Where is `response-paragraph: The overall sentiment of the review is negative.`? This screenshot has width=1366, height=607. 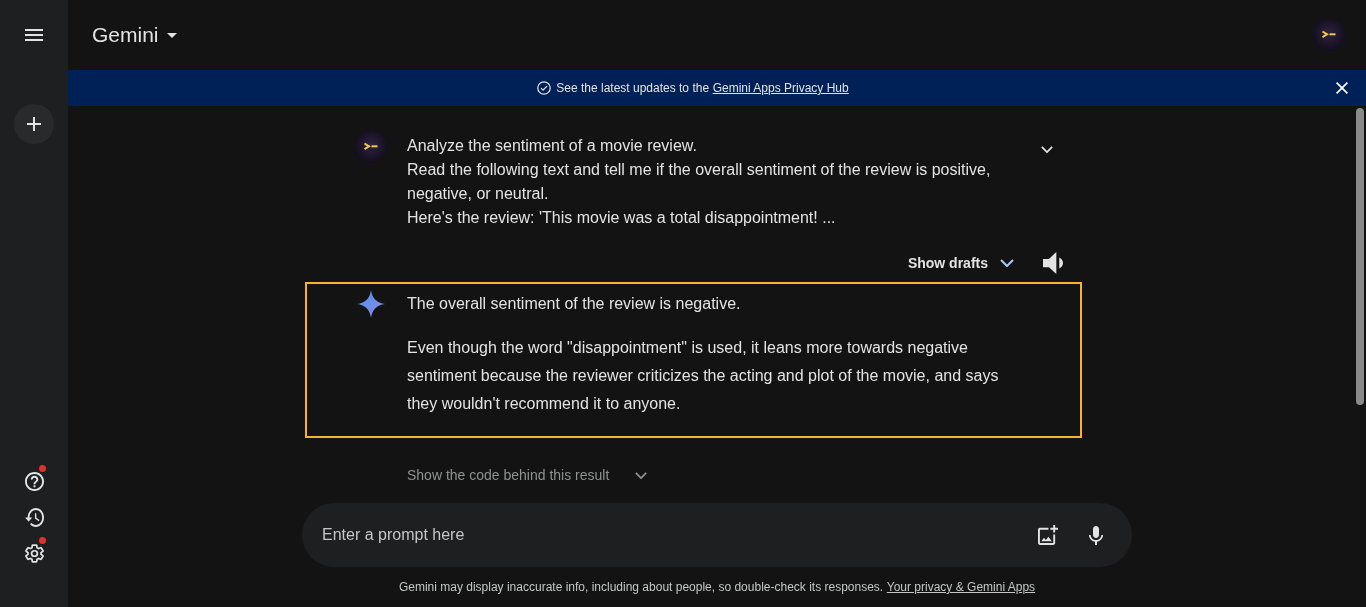 response-paragraph: The overall sentiment of the review is negative. is located at coordinates (574, 304).